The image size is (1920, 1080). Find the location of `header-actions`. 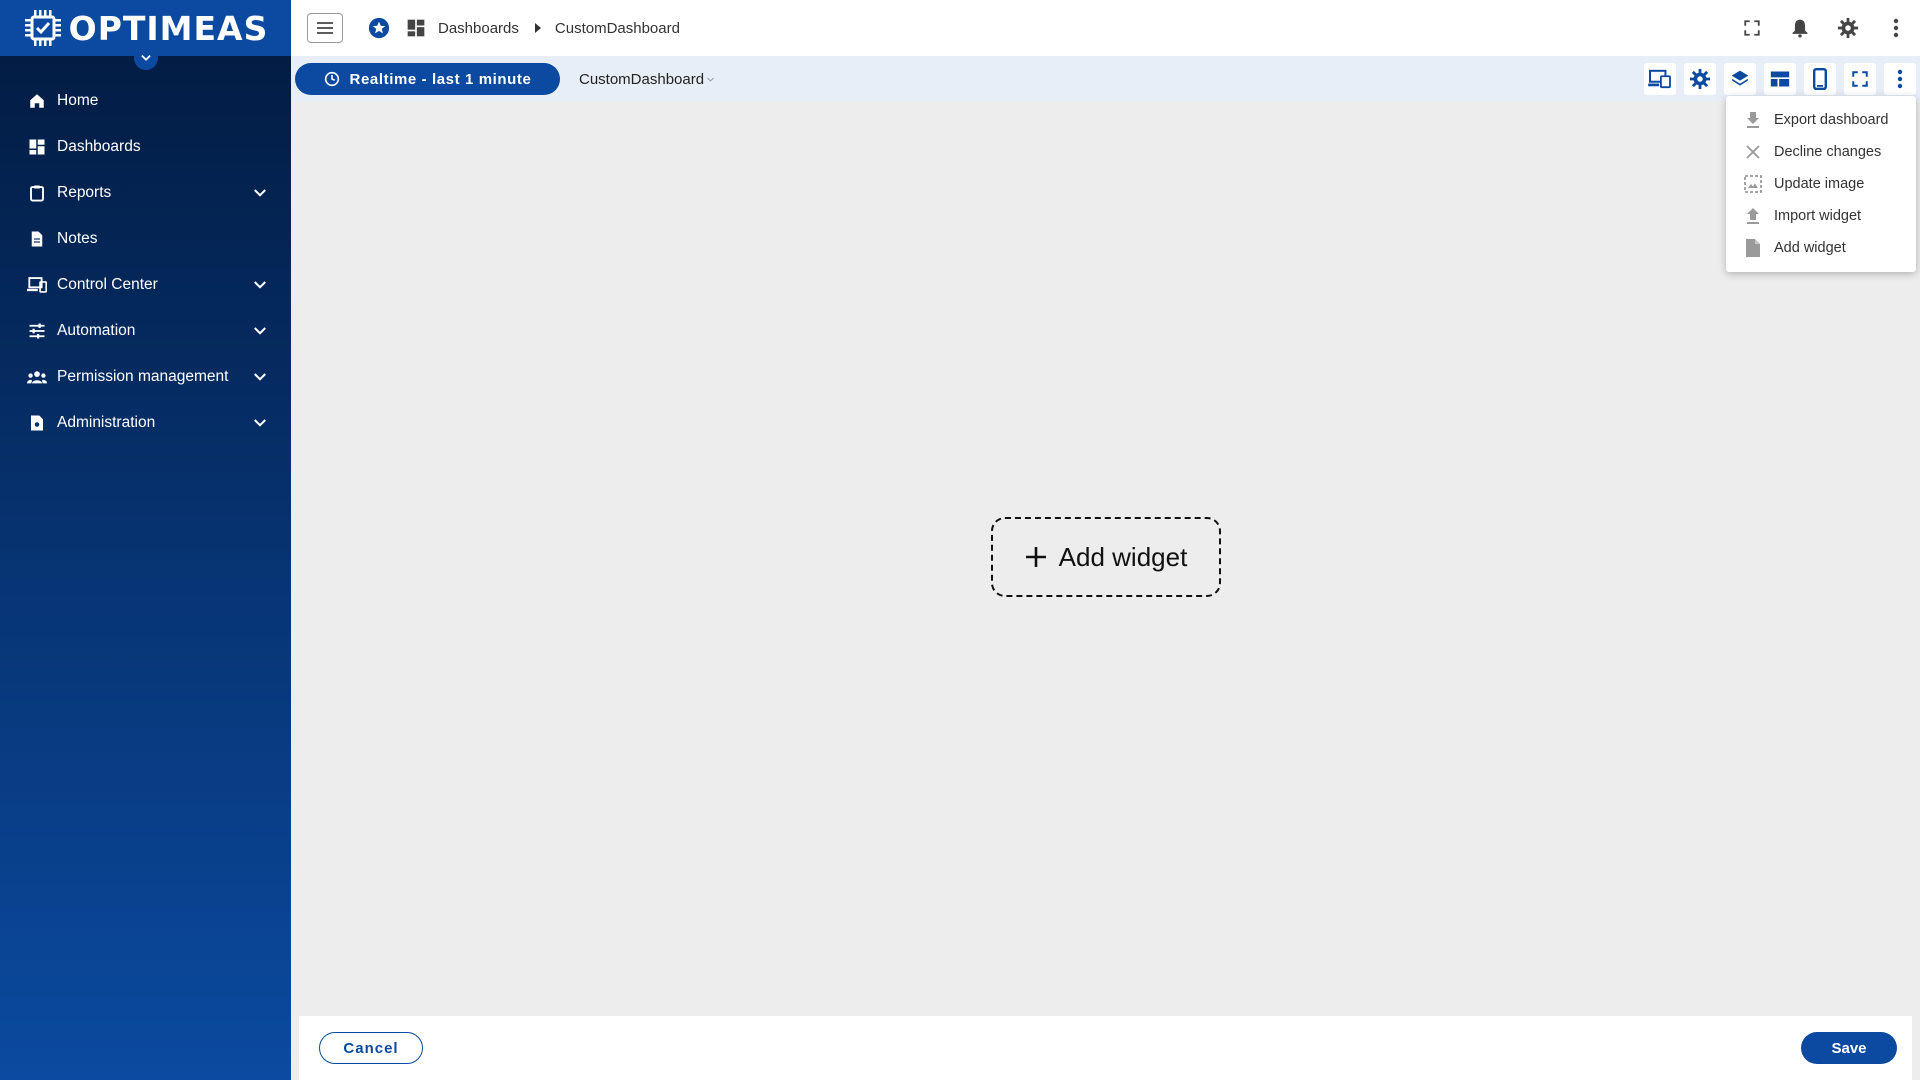

header-actions is located at coordinates (1830, 28).